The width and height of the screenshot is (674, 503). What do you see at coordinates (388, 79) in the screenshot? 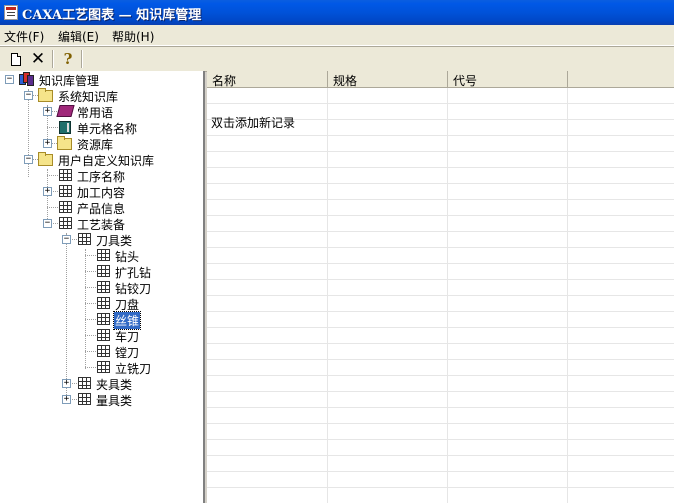
I see `column-header-spec: 规格` at bounding box center [388, 79].